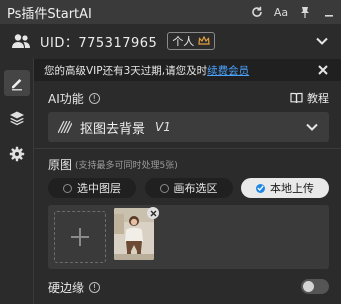  Describe the element at coordinates (188, 127) in the screenshot. I see `ai-tool-select: 抠图去背景 V1` at that location.